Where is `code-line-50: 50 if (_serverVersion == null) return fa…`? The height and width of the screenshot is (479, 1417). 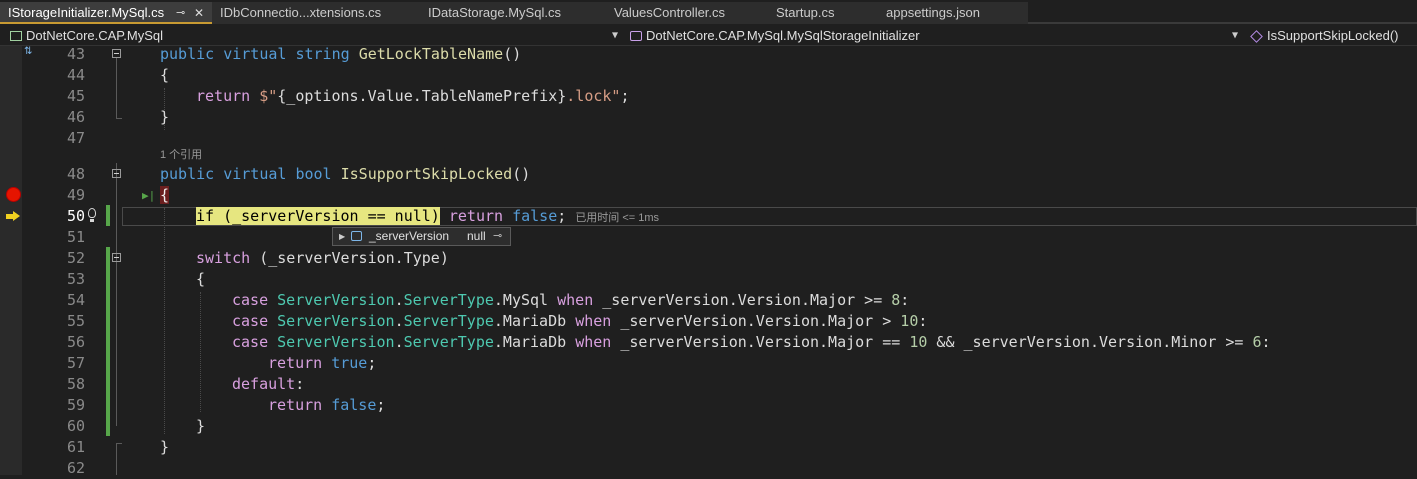
code-line-50: 50 if (_serverVersion == null) return fa… is located at coordinates (708, 216).